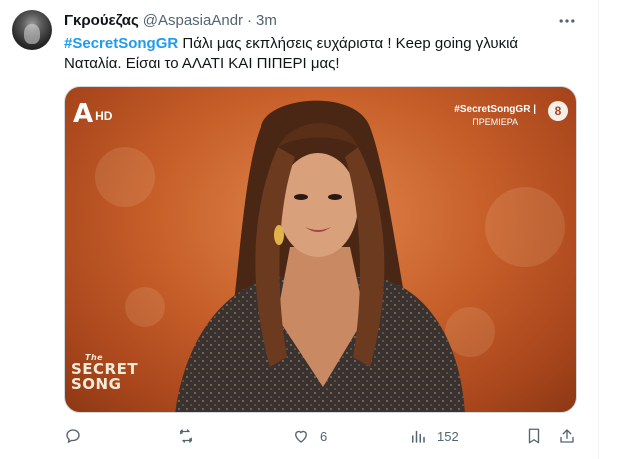 This screenshot has width=618, height=459. I want to click on reply-button, so click(78, 436).